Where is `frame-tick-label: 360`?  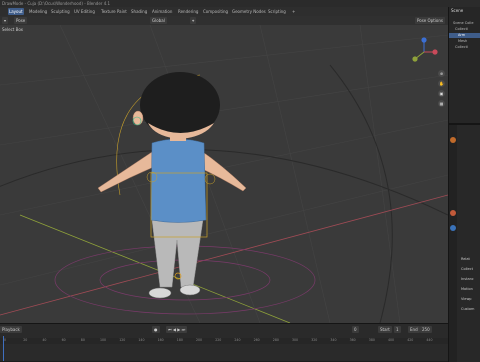
frame-tick-label: 360 is located at coordinates (352, 340).